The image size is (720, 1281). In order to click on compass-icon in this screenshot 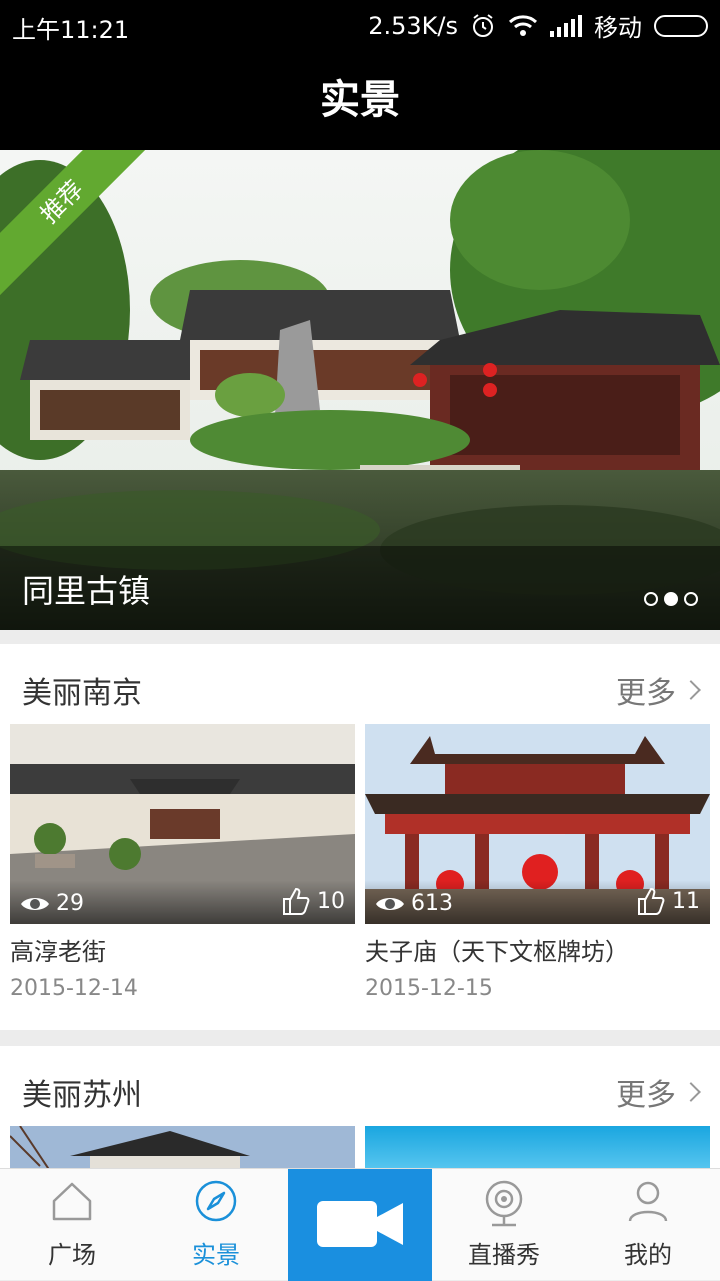, I will do `click(216, 1201)`.